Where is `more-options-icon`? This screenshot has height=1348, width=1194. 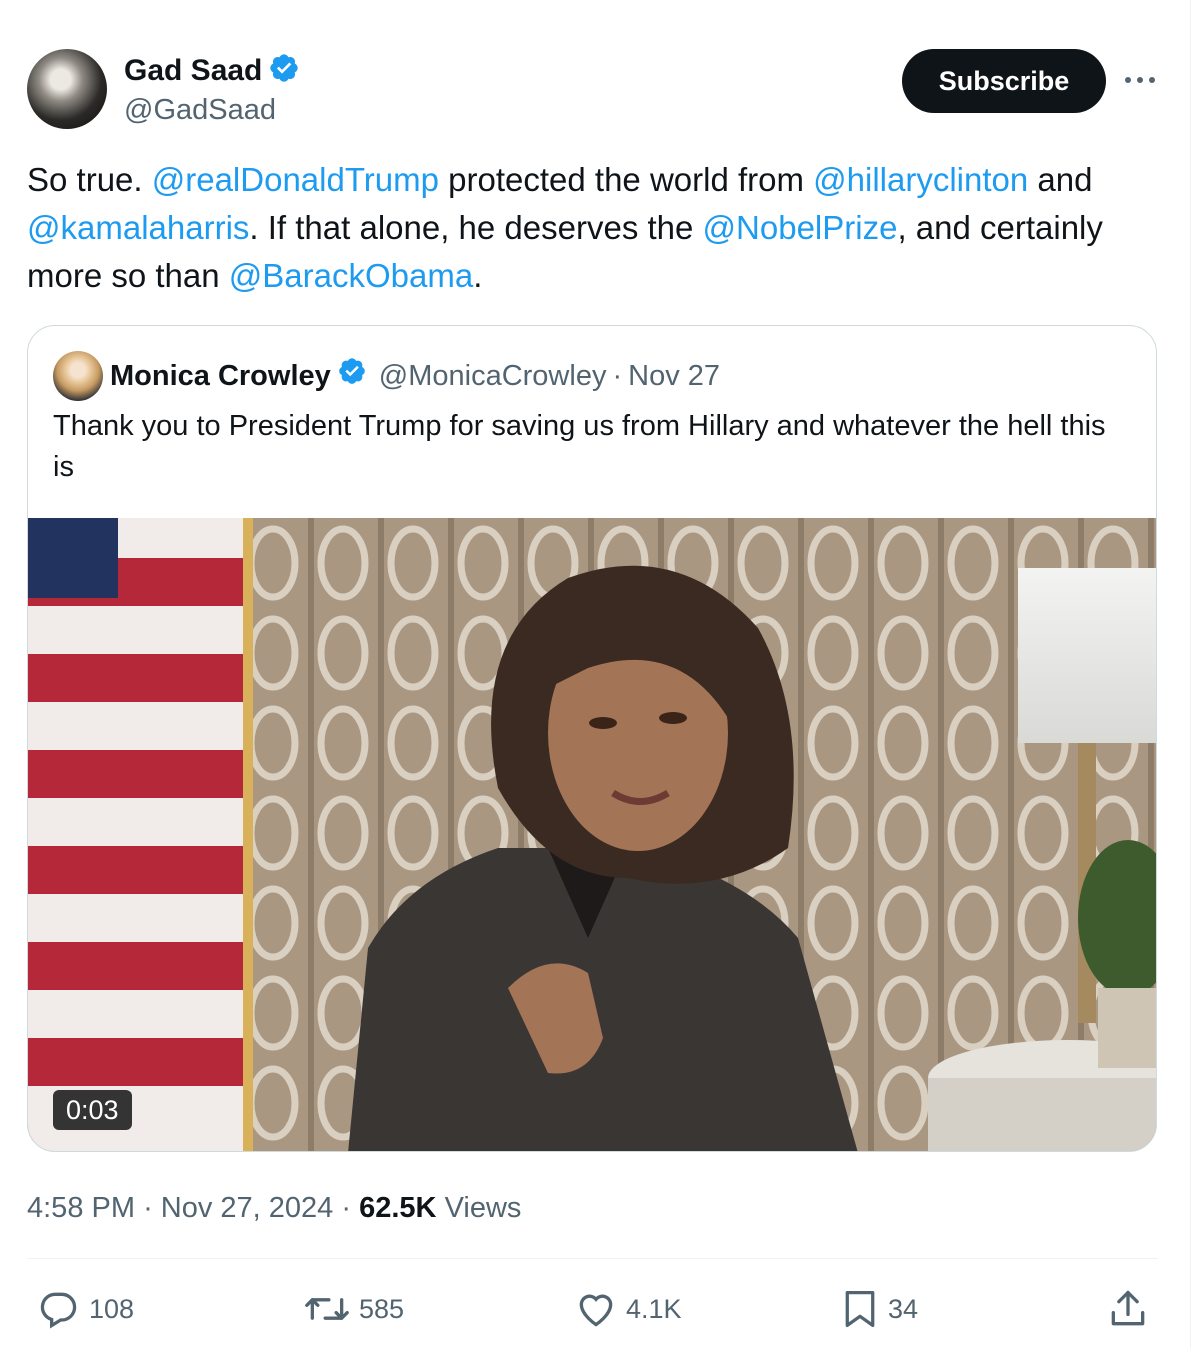 more-options-icon is located at coordinates (1140, 80).